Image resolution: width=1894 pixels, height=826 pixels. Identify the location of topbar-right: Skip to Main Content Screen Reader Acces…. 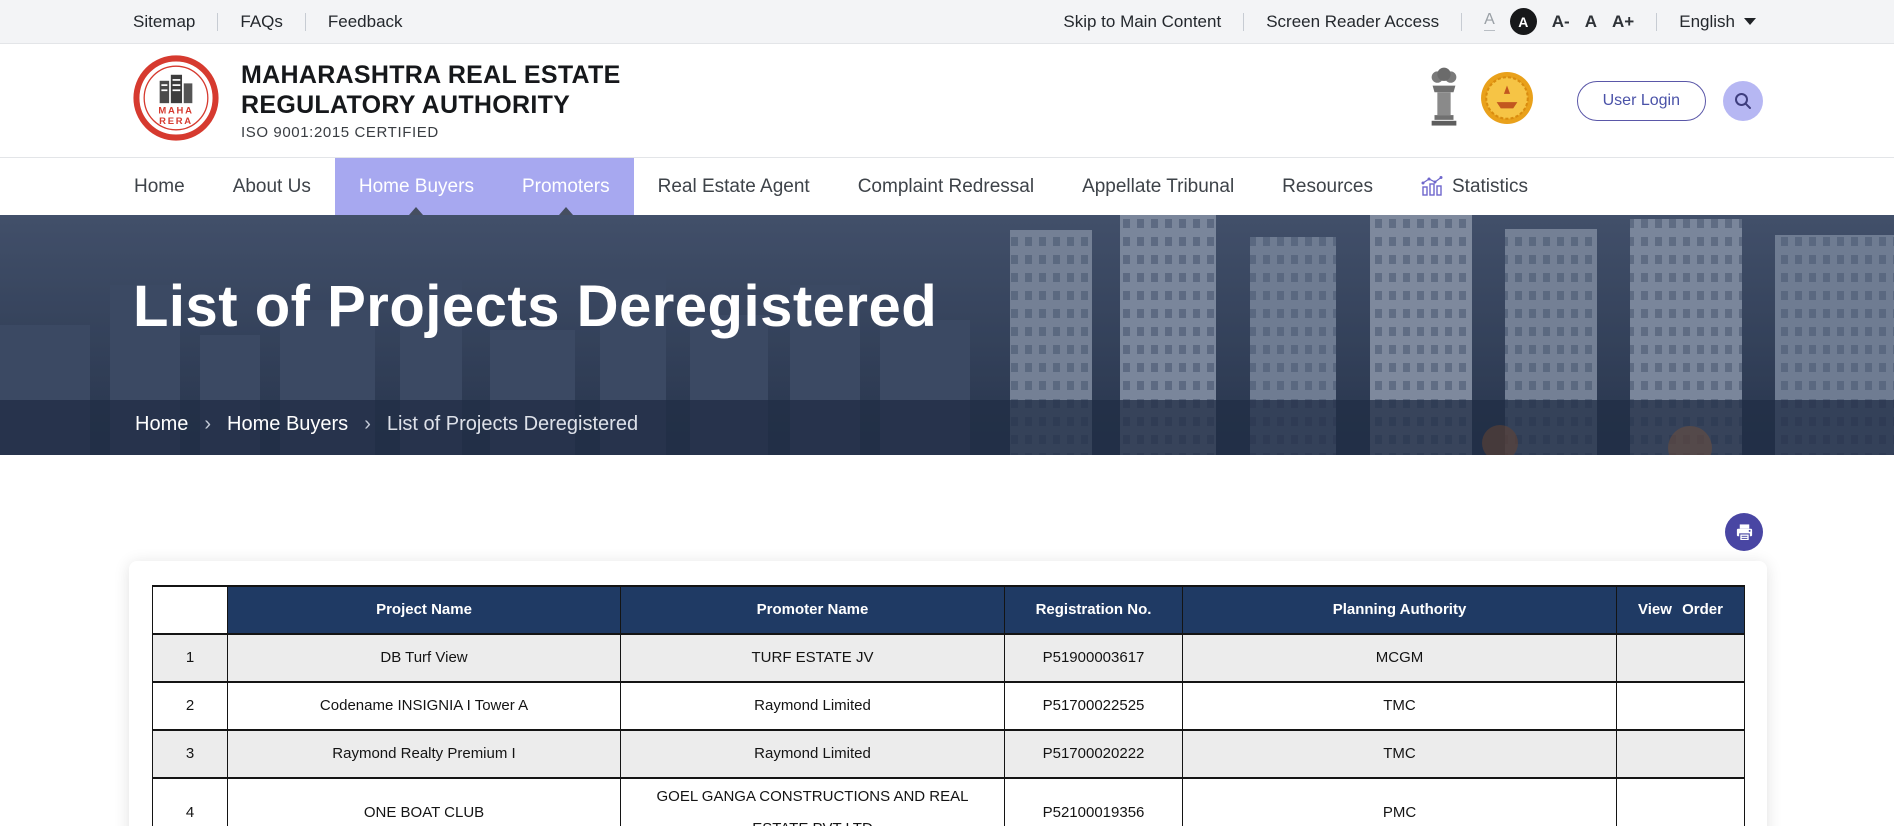
(1409, 21).